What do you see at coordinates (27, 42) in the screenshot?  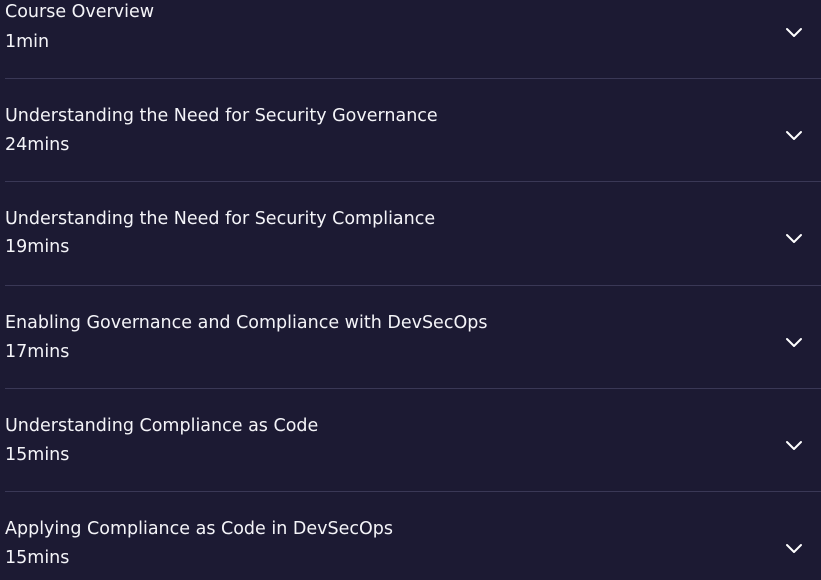 I see `module-duration: 1min` at bounding box center [27, 42].